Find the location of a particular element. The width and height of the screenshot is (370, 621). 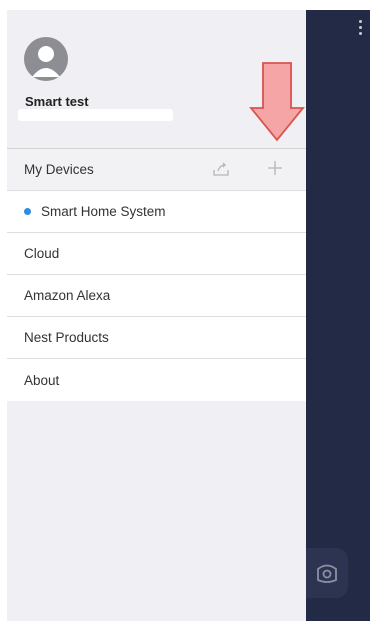

menu-item-about: About is located at coordinates (156, 380).